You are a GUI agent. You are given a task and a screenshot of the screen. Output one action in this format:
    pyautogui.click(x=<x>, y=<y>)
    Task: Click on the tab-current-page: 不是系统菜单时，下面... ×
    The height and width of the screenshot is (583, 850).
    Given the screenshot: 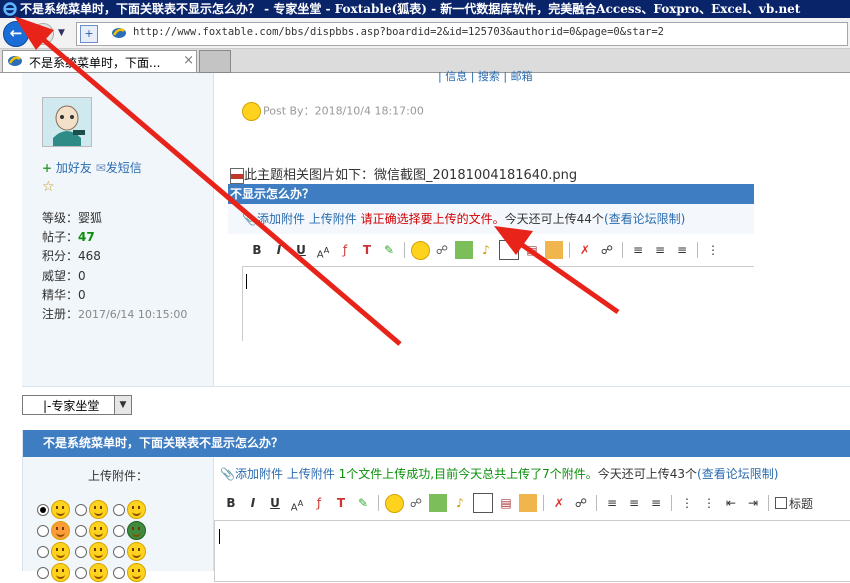 What is the action you would take?
    pyautogui.click(x=99, y=61)
    